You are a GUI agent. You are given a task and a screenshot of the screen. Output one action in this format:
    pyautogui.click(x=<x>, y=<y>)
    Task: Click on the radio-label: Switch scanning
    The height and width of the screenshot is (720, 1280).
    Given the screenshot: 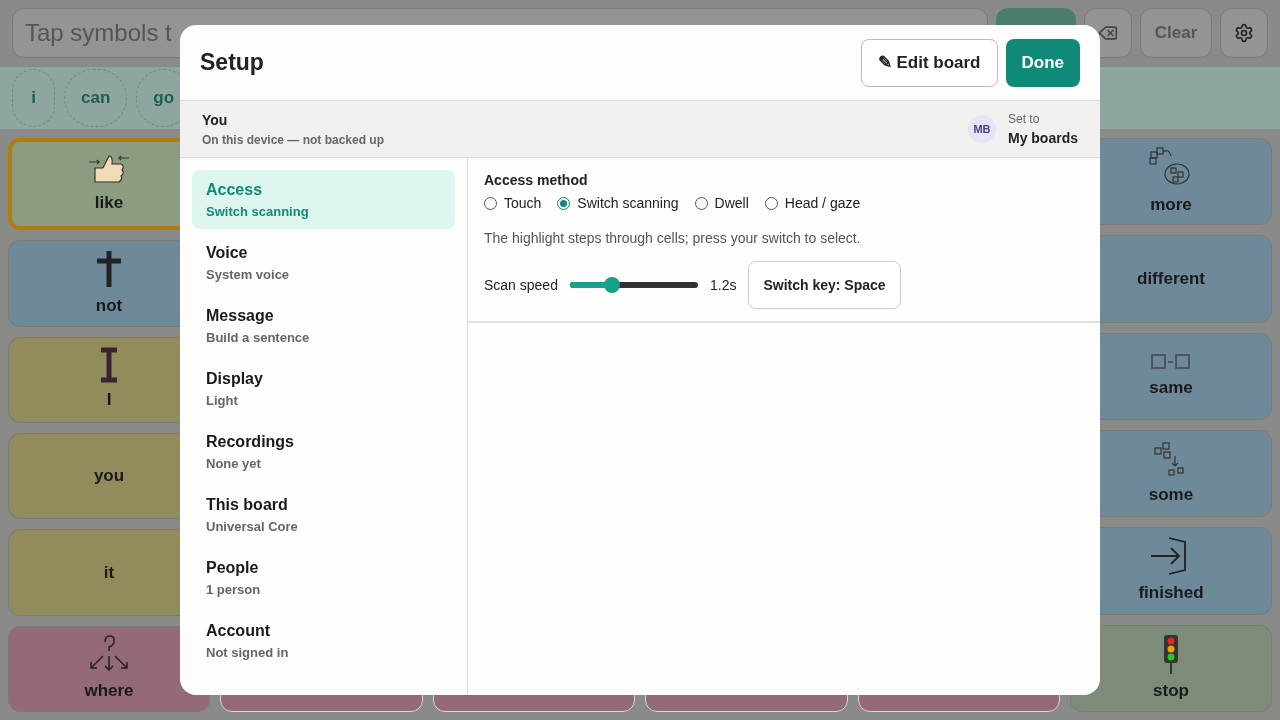 What is the action you would take?
    pyautogui.click(x=628, y=203)
    